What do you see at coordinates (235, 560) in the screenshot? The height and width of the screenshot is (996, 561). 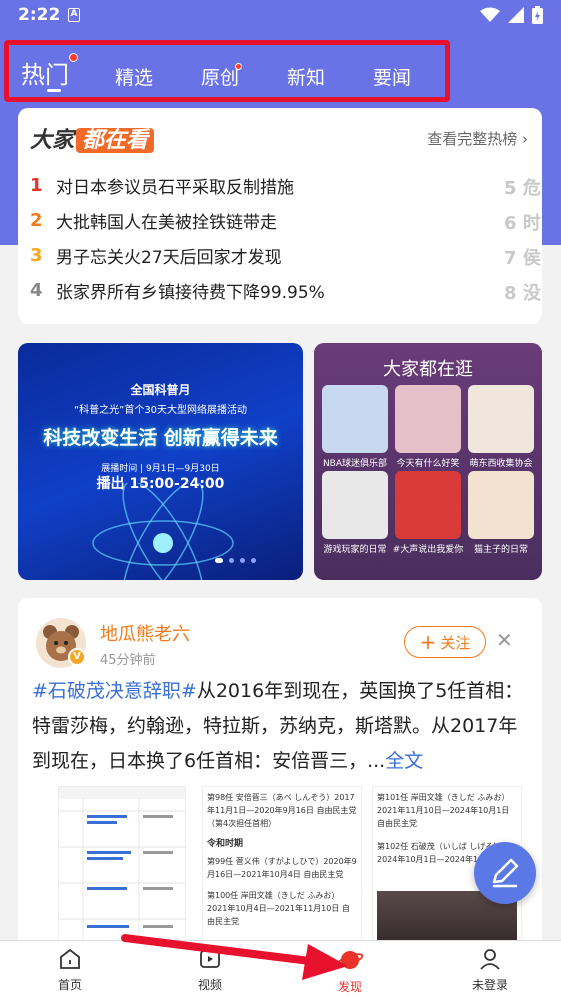 I see `banner-pager` at bounding box center [235, 560].